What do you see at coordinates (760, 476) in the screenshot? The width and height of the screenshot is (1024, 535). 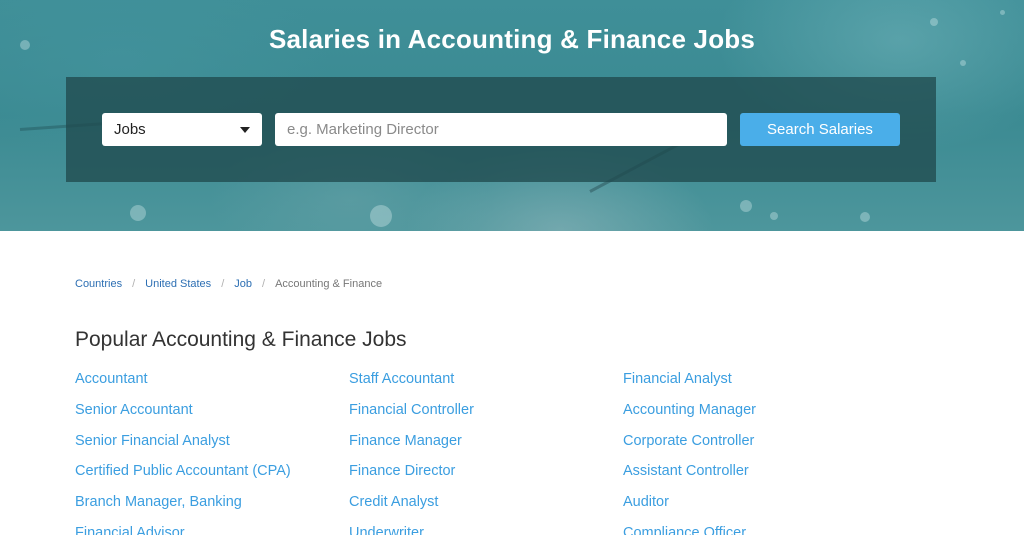 I see `job-link: Assistant Controller` at bounding box center [760, 476].